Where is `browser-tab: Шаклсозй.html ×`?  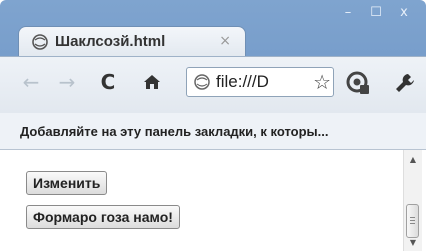
browser-tab: Шаклсозй.html × is located at coordinates (132, 41).